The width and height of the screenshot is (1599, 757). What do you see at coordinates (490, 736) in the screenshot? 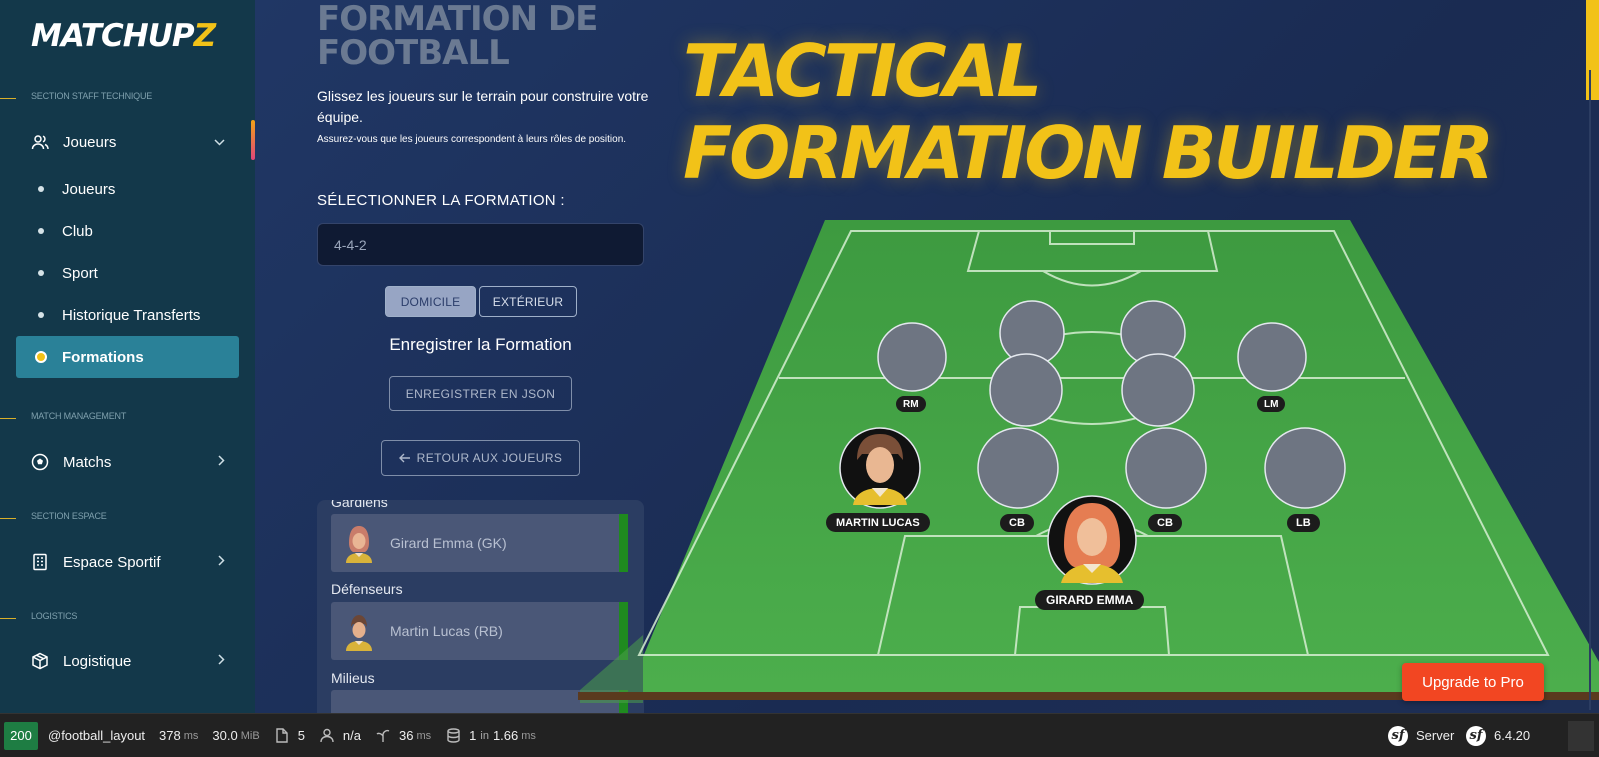
I see `database-queries: 1 in 1.66 ms` at bounding box center [490, 736].